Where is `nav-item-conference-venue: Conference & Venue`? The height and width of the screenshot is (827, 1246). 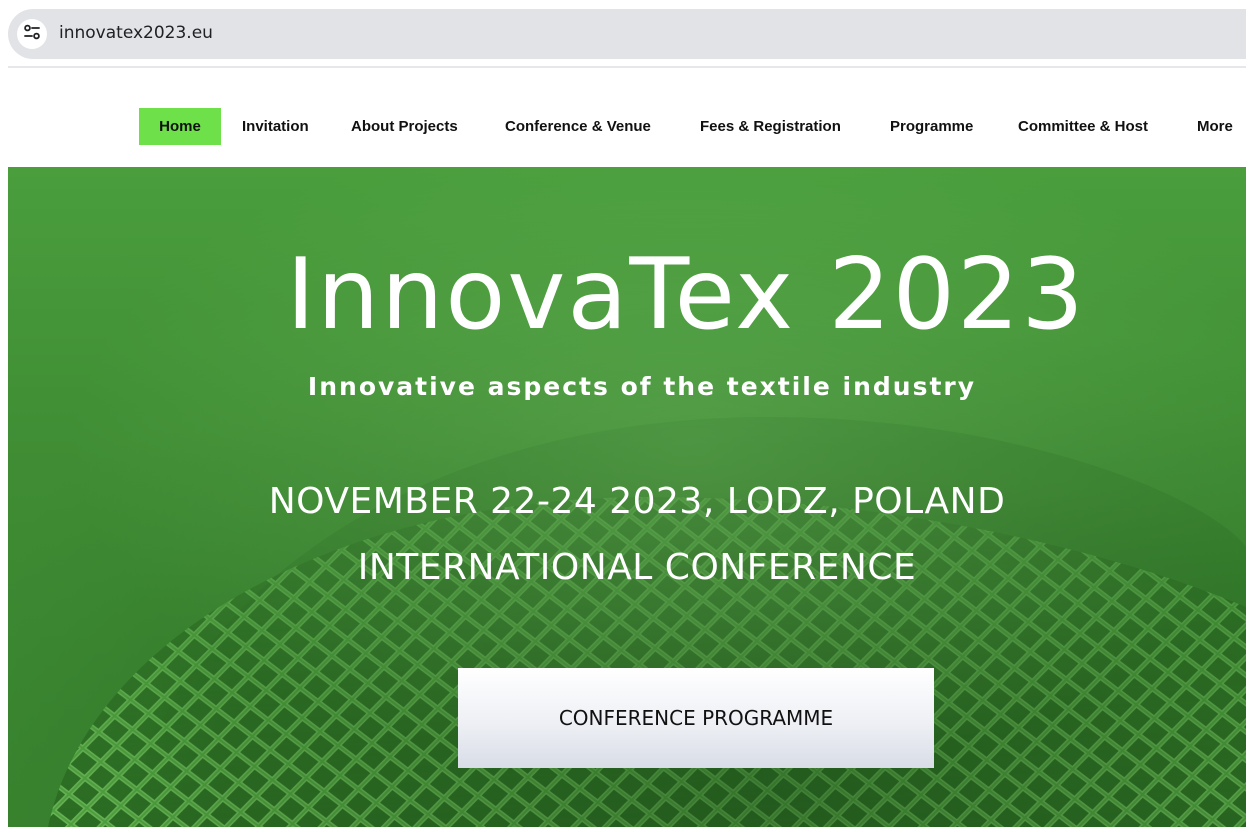
nav-item-conference-venue: Conference & Venue is located at coordinates (578, 126).